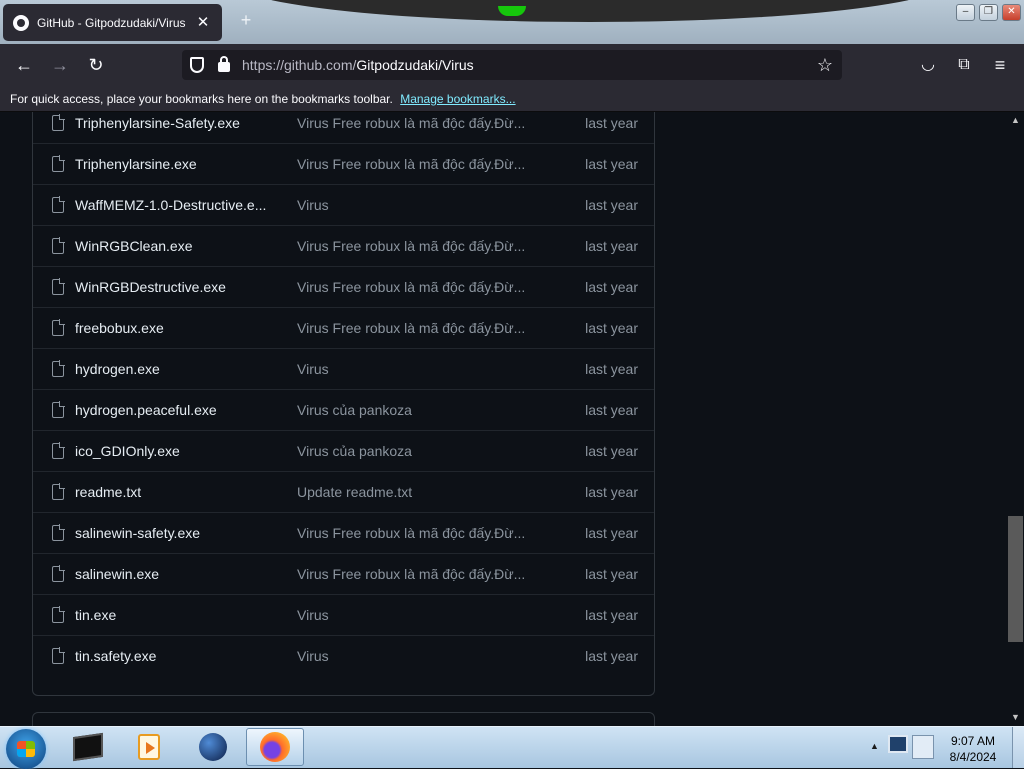 This screenshot has width=1024, height=769. What do you see at coordinates (1015, 419) in the screenshot?
I see `page-scrollbar: ▲ ▼` at bounding box center [1015, 419].